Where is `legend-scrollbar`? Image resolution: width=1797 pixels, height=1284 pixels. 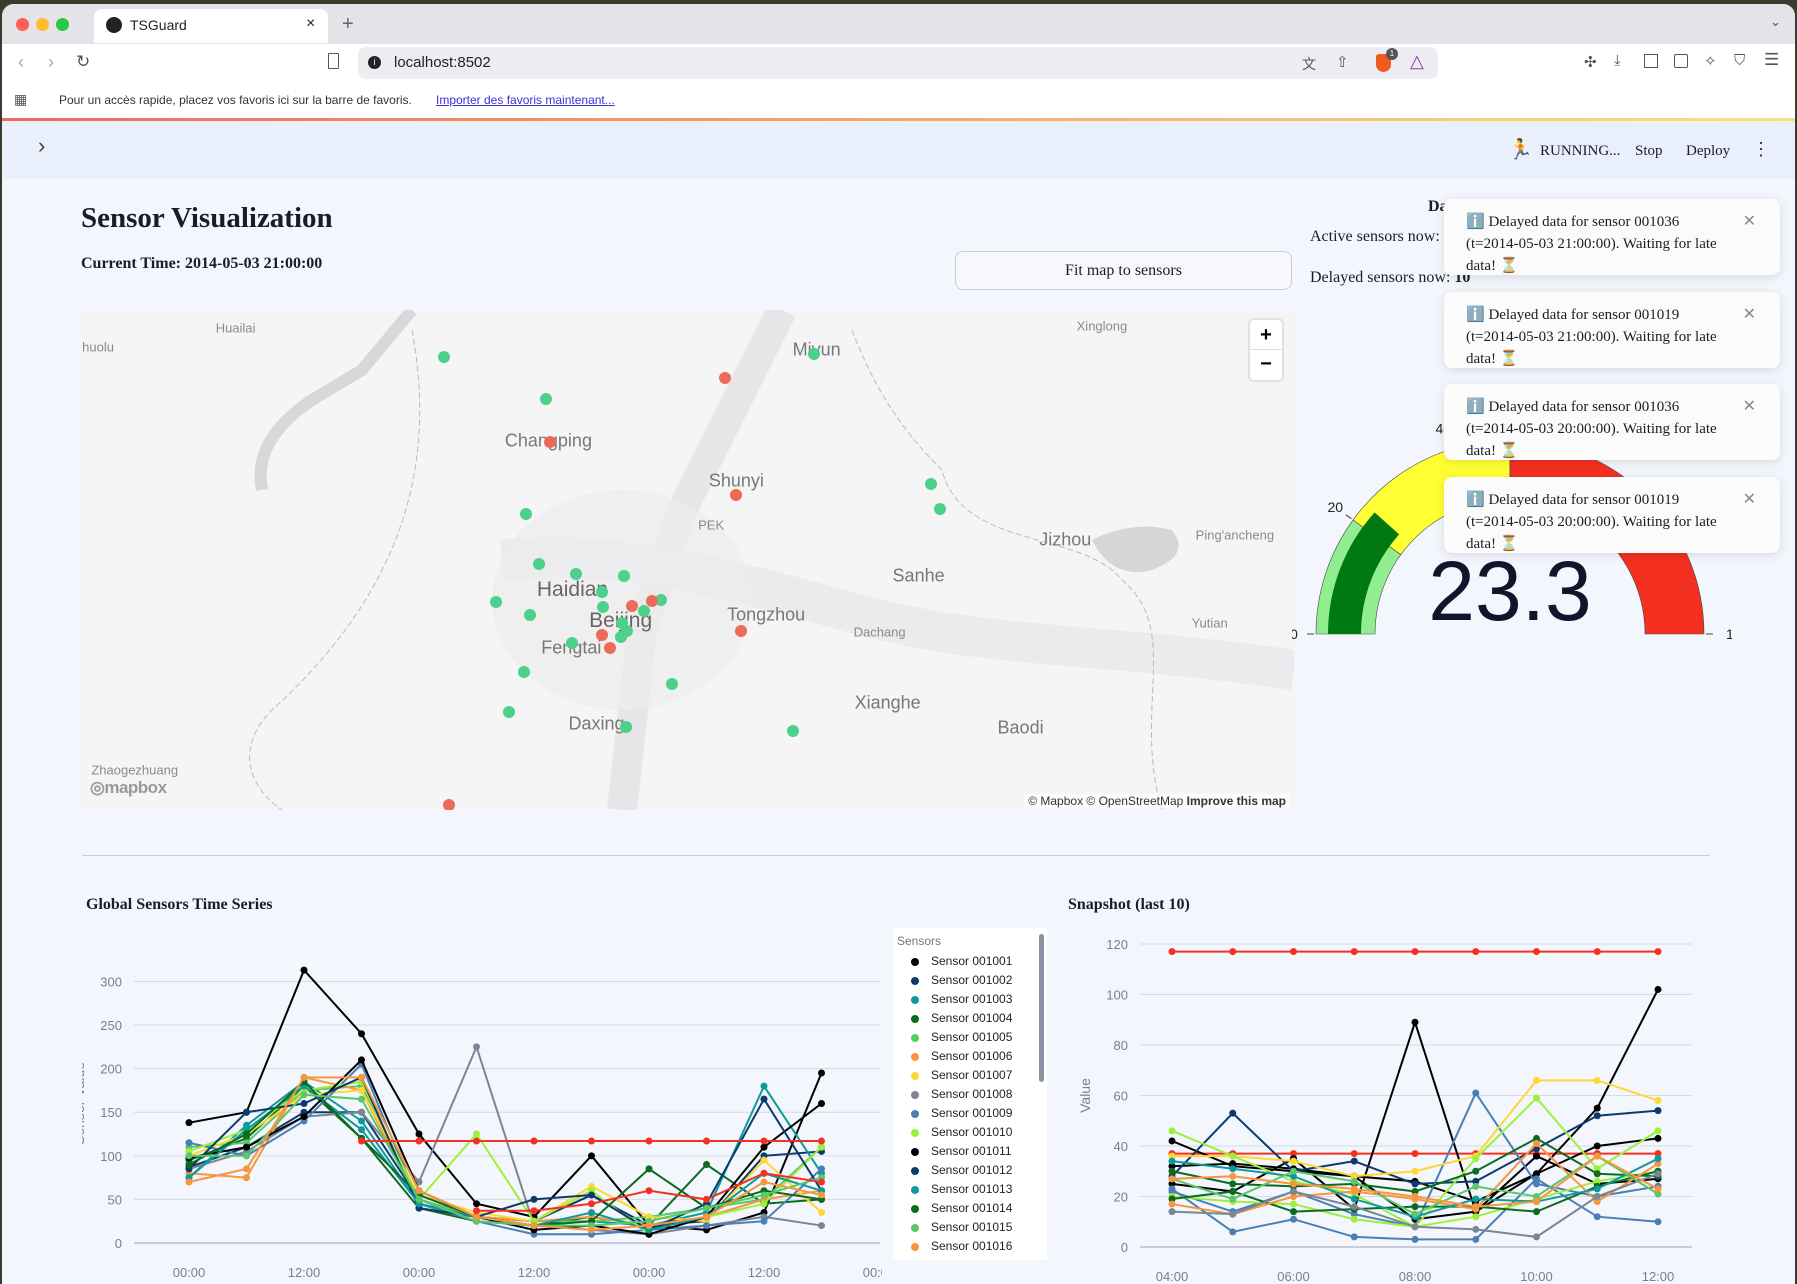
legend-scrollbar is located at coordinates (1041, 1008).